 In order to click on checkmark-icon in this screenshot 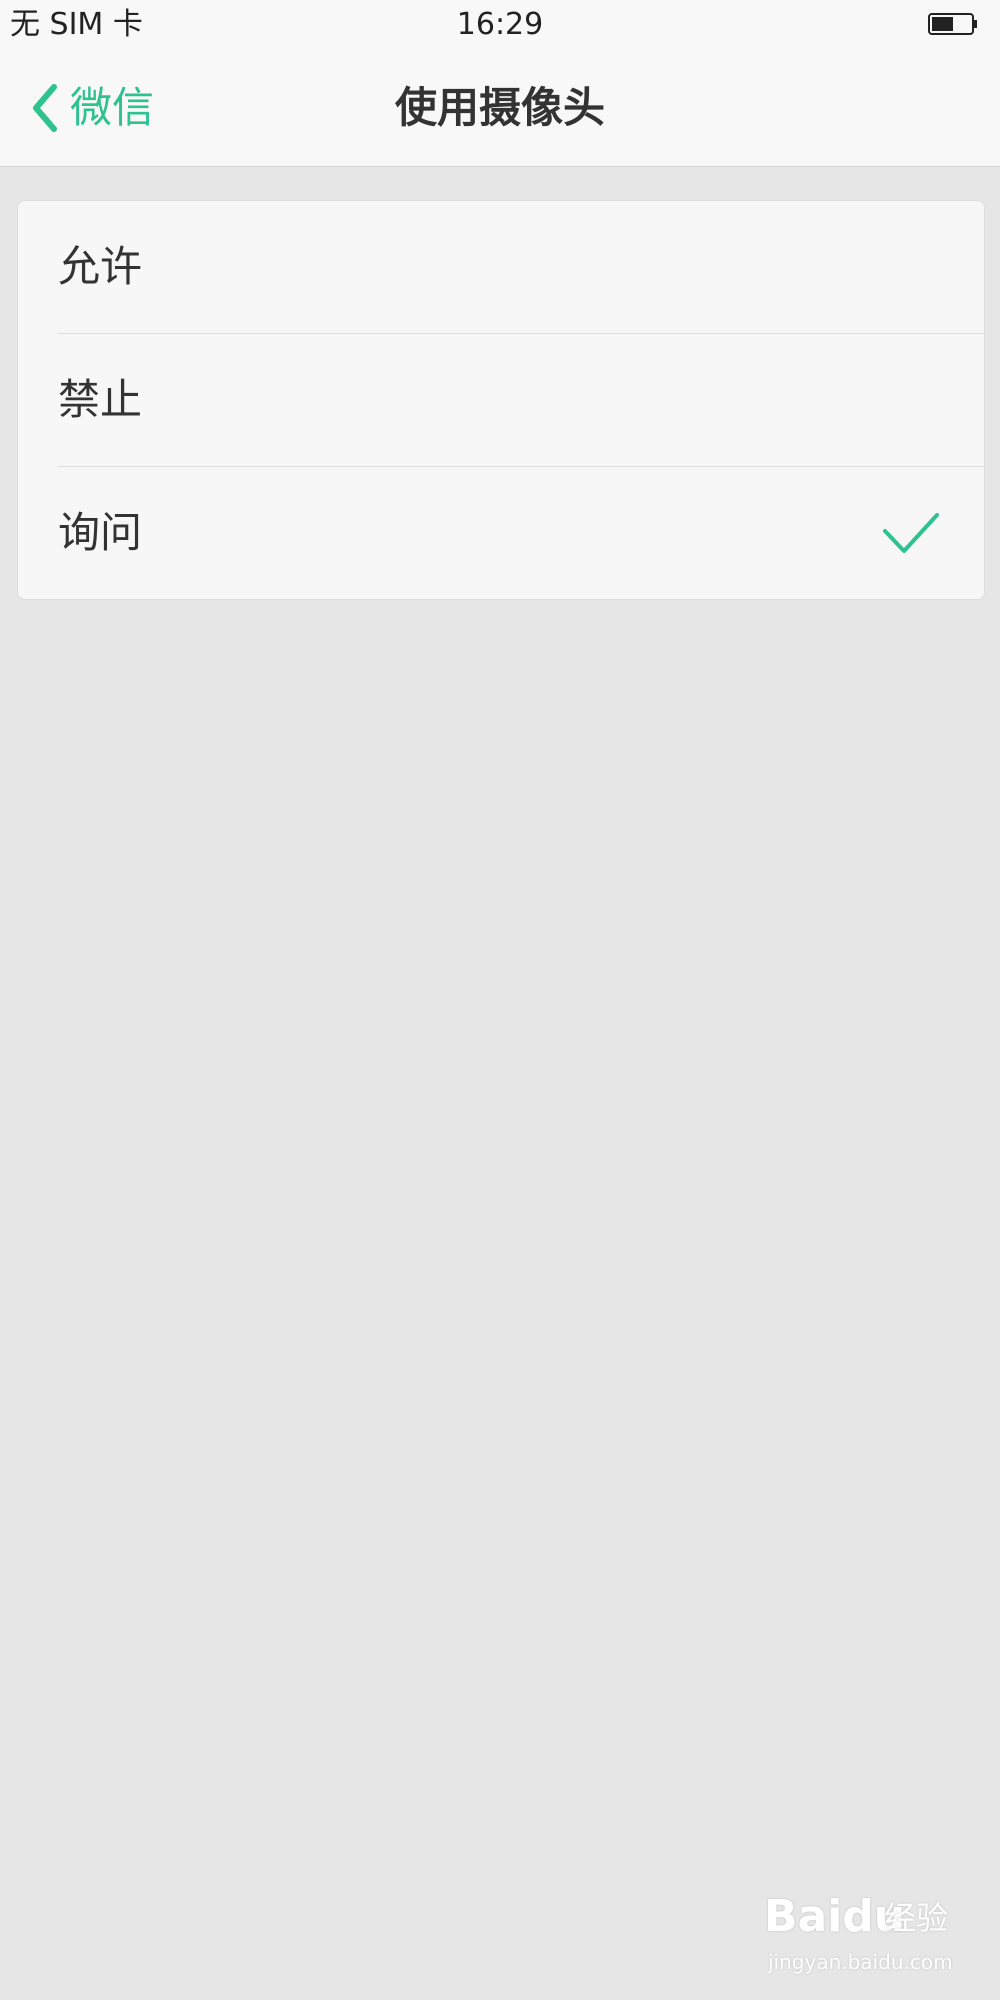, I will do `click(911, 533)`.